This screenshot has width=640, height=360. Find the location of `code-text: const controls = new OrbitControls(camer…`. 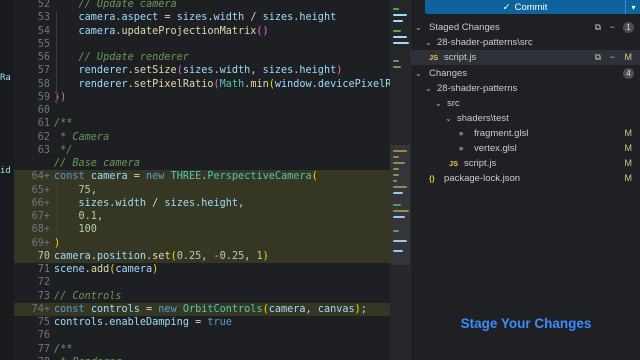

code-text: const controls = new OrbitControls(camer… is located at coordinates (210, 309).